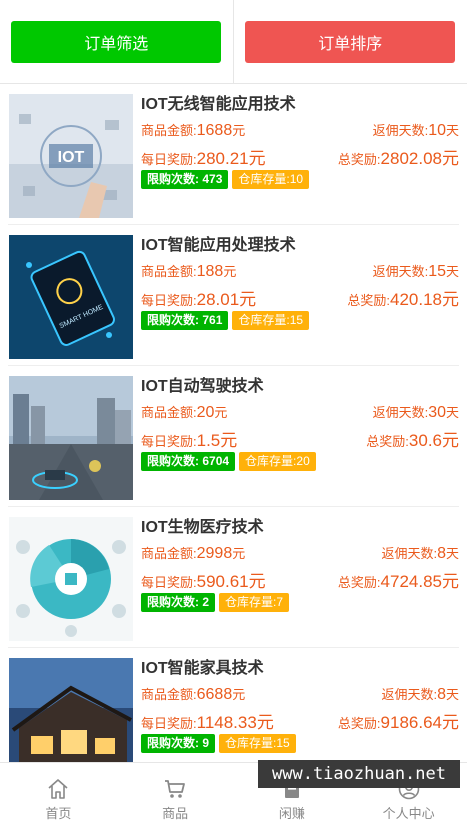  Describe the element at coordinates (206, 602) in the screenshot. I see `limit-value: 2` at that location.